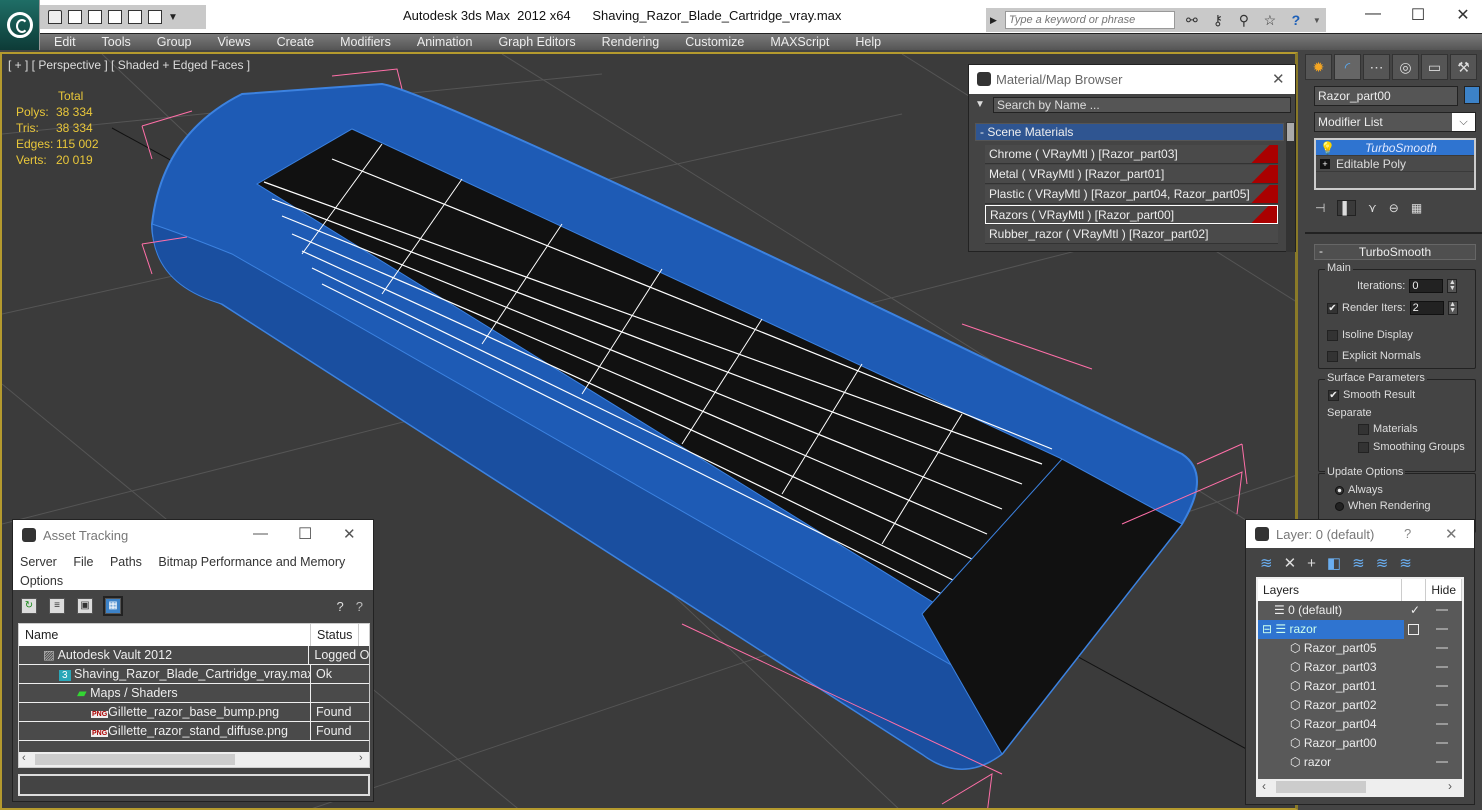 The width and height of the screenshot is (1482, 810). I want to click on menu-options: Options, so click(41, 581).